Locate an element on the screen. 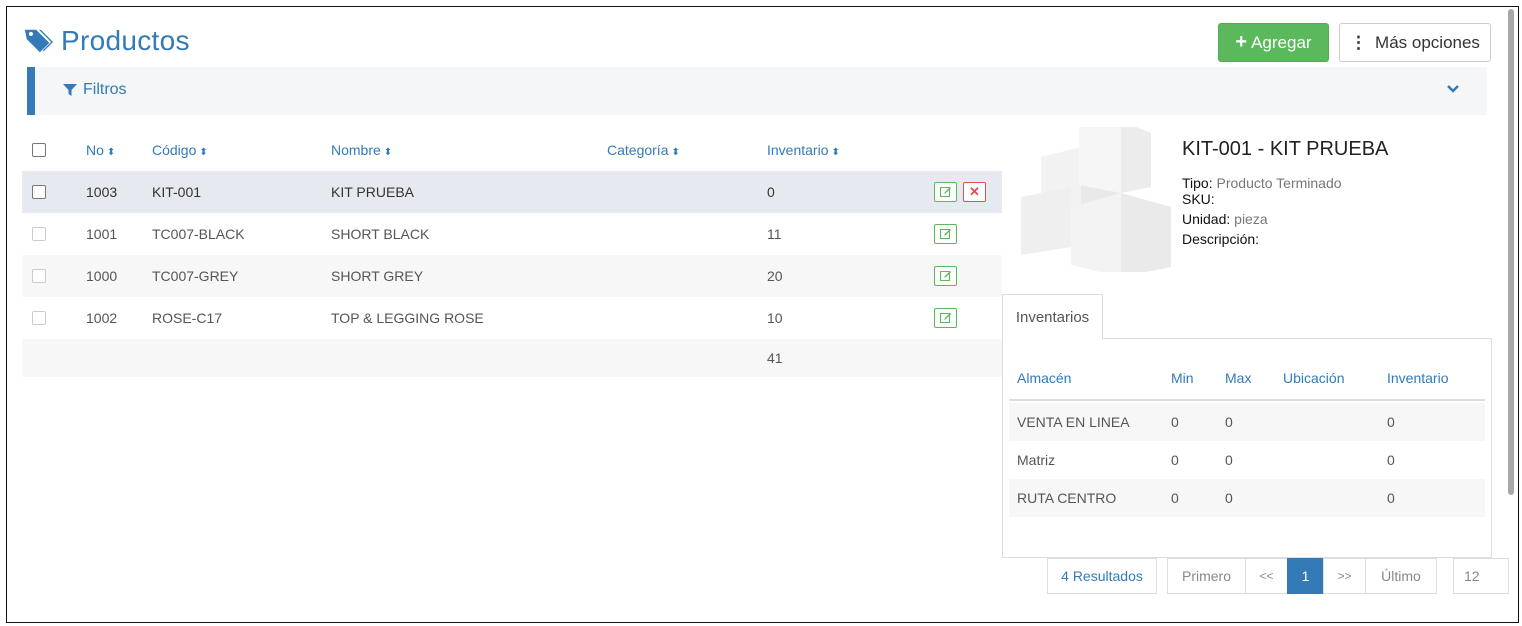  more-options-button: ⋮ Más opciones is located at coordinates (1415, 42).